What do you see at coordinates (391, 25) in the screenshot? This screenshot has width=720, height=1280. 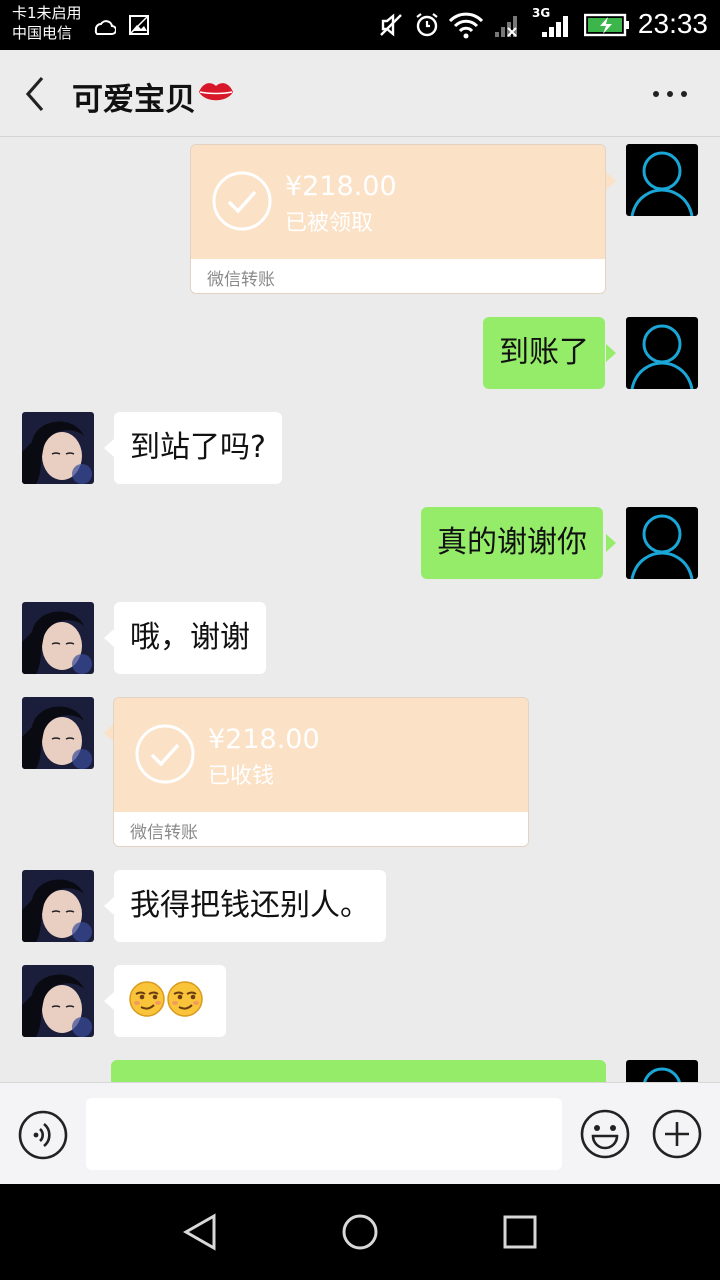 I see `mute-icon` at bounding box center [391, 25].